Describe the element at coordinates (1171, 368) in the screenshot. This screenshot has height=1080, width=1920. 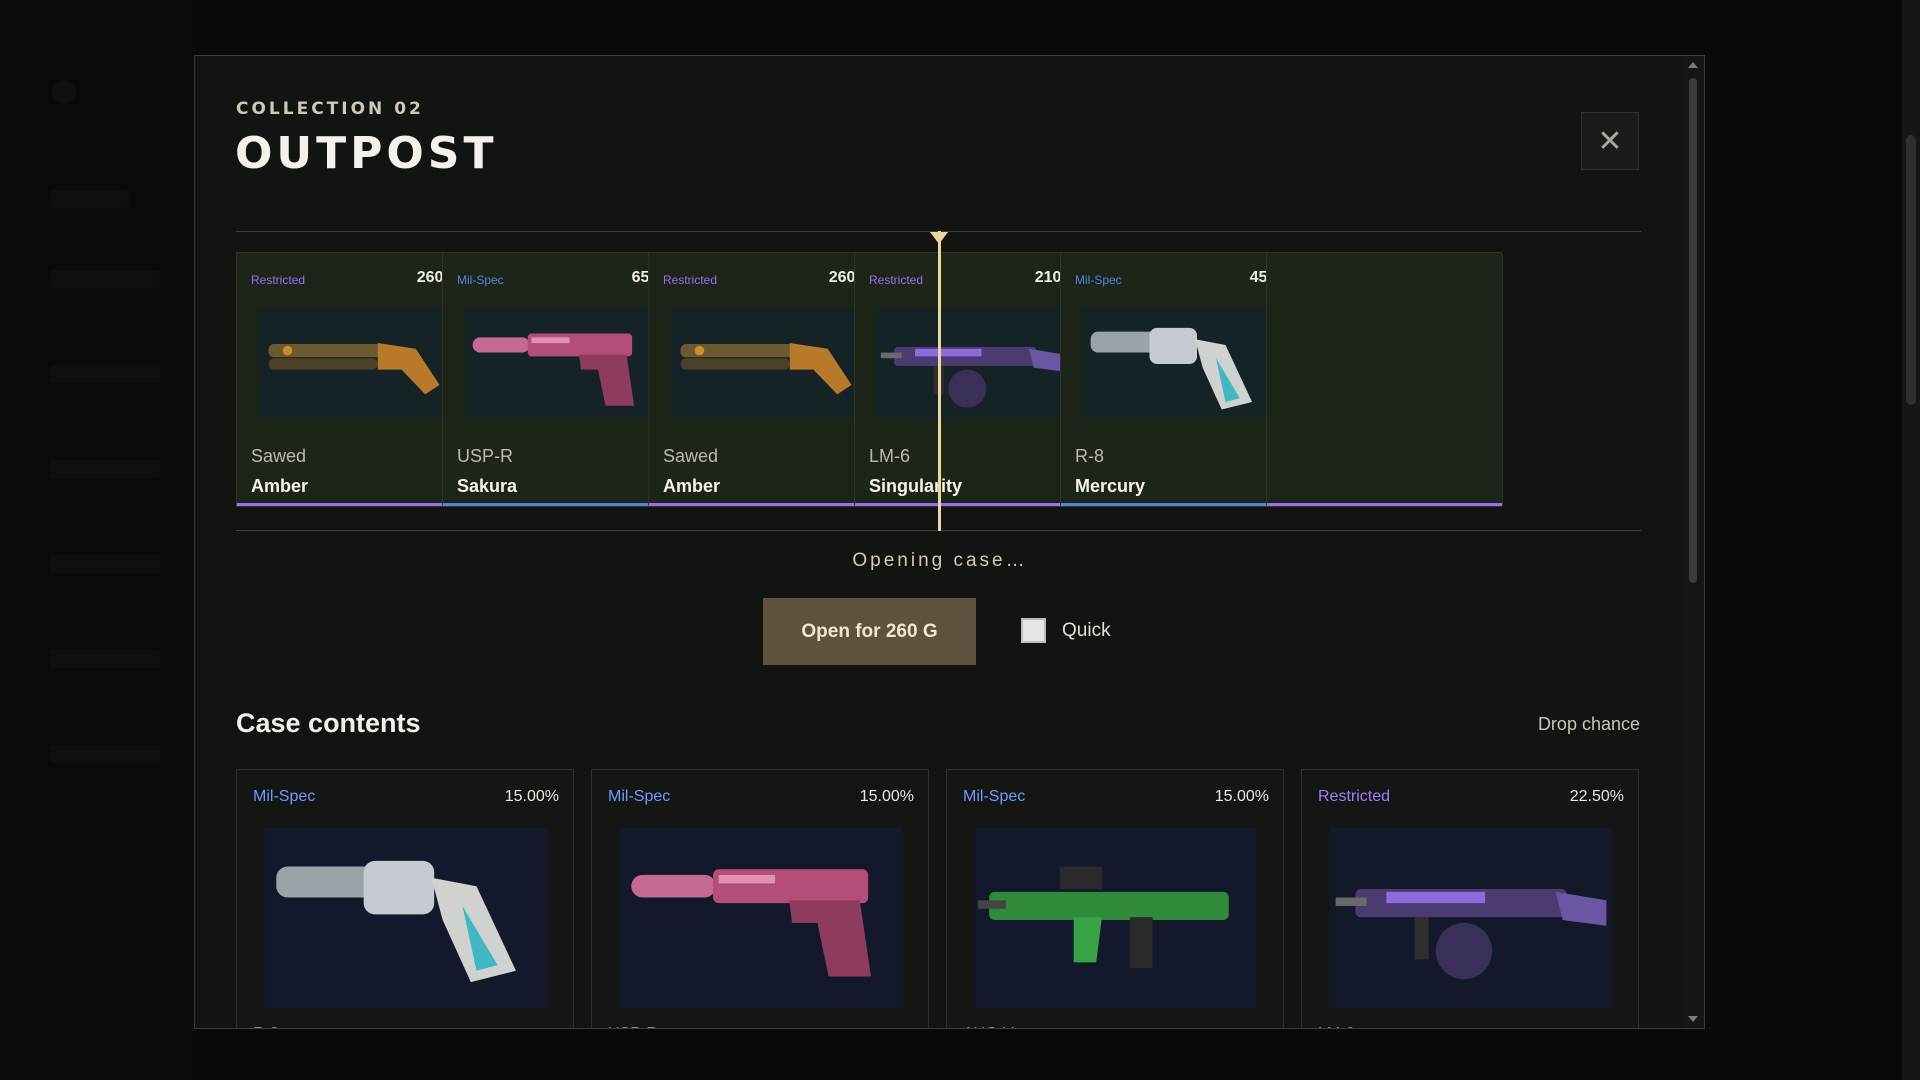
I see `revolver-icon` at that location.